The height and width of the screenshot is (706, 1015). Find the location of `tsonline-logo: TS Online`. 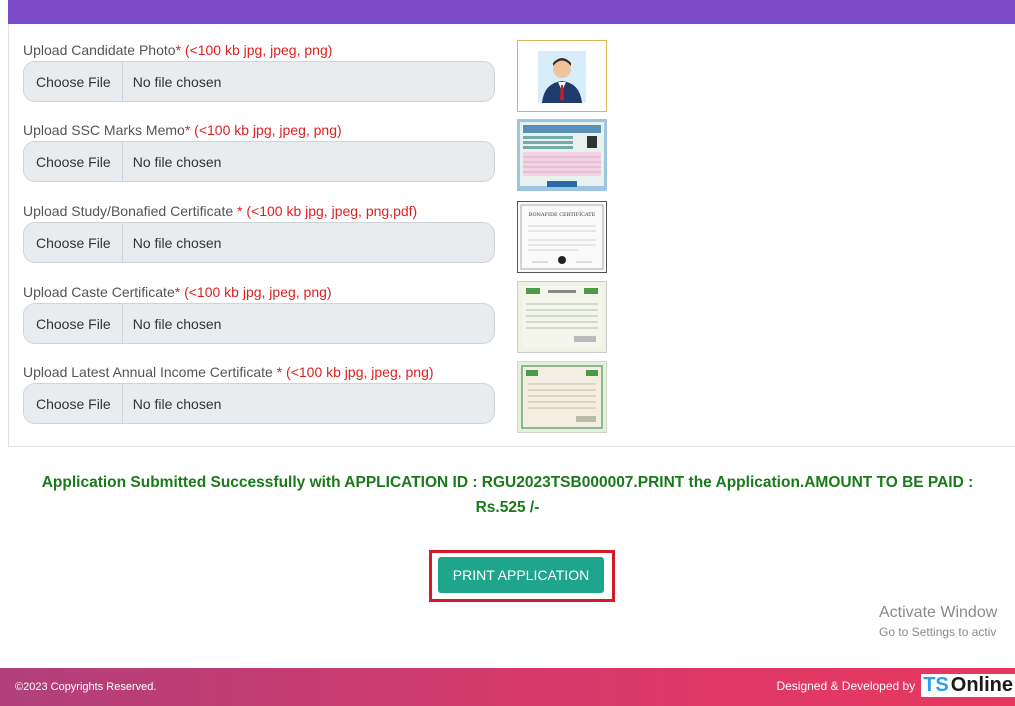

tsonline-logo: TS Online is located at coordinates (968, 685).